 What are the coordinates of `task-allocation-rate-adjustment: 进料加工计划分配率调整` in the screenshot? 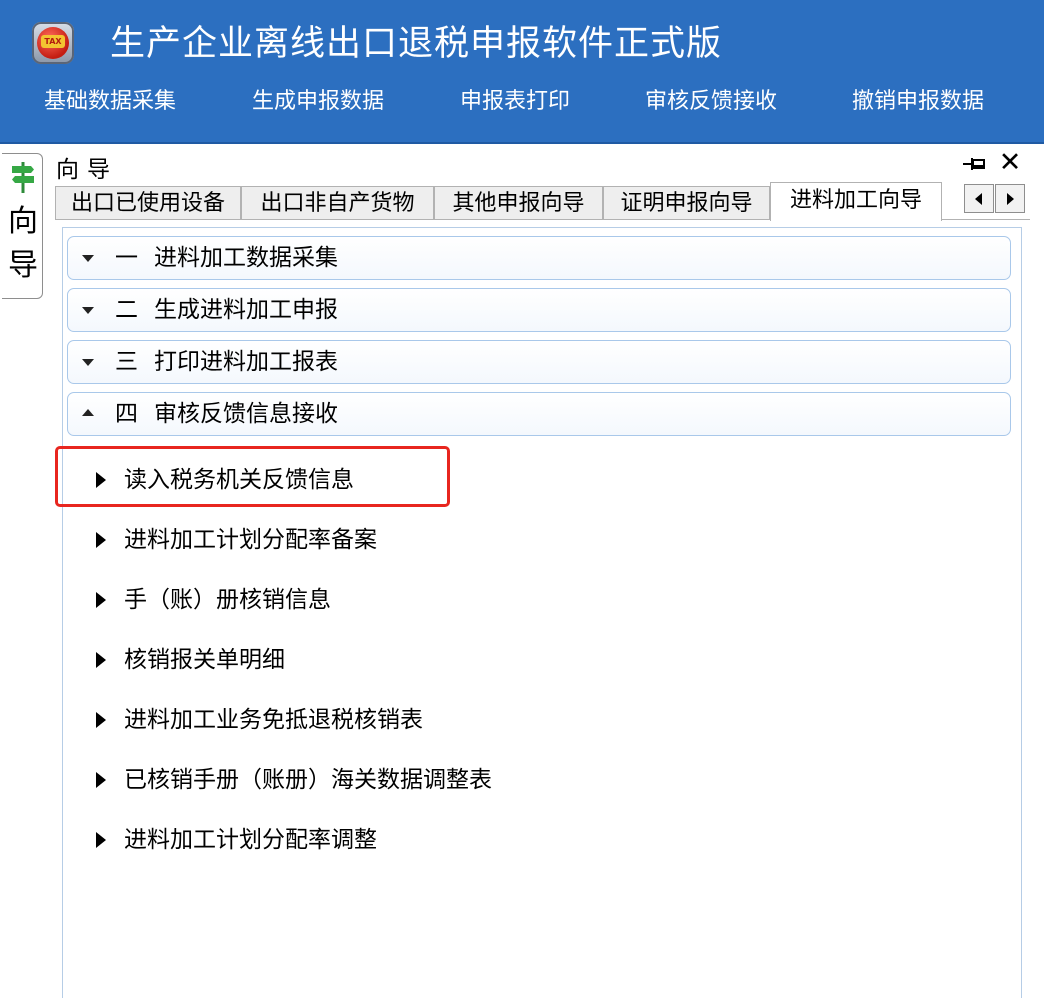 It's located at (352, 840).